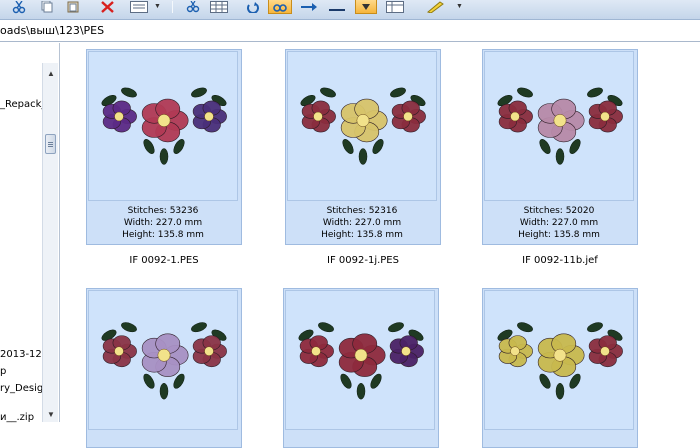 This screenshot has height=448, width=700. Describe the element at coordinates (47, 7) in the screenshot. I see `copy-icon` at that location.